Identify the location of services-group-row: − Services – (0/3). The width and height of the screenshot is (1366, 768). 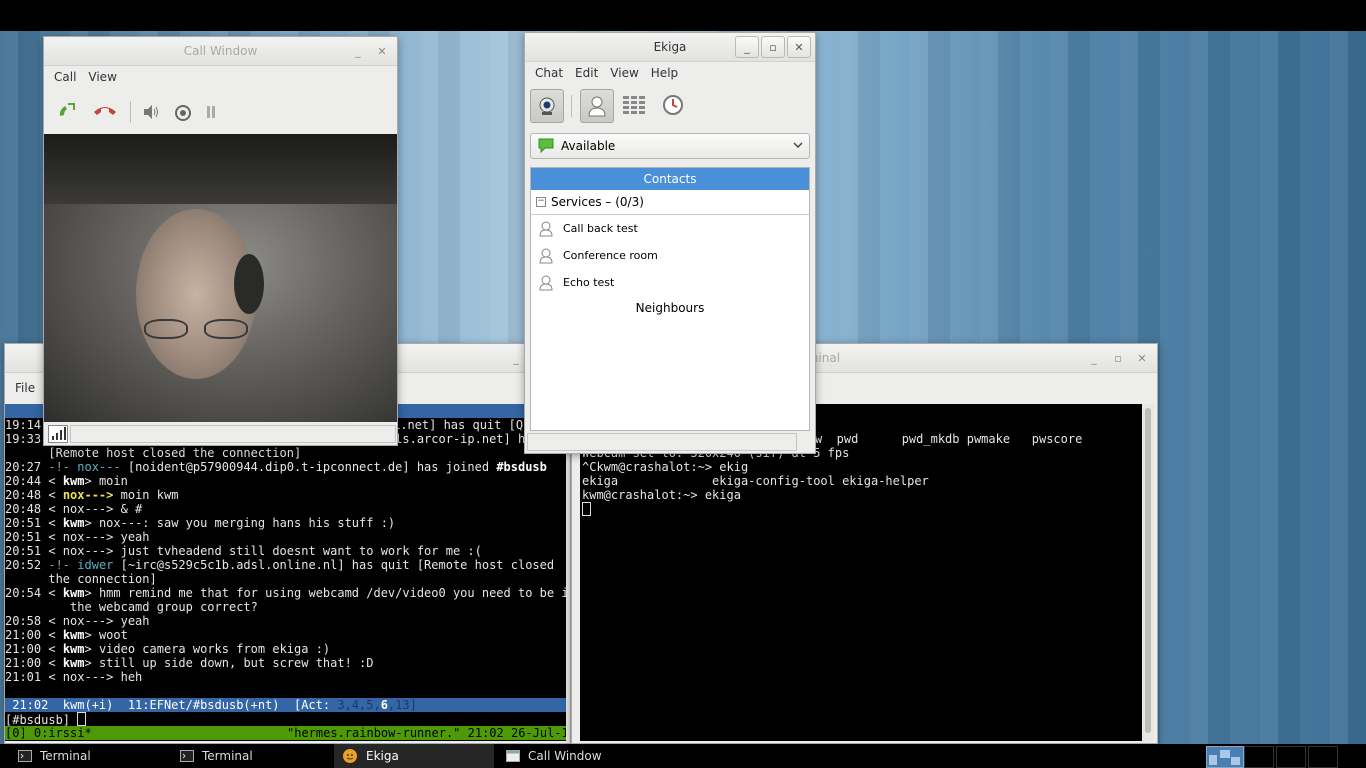
(670, 202).